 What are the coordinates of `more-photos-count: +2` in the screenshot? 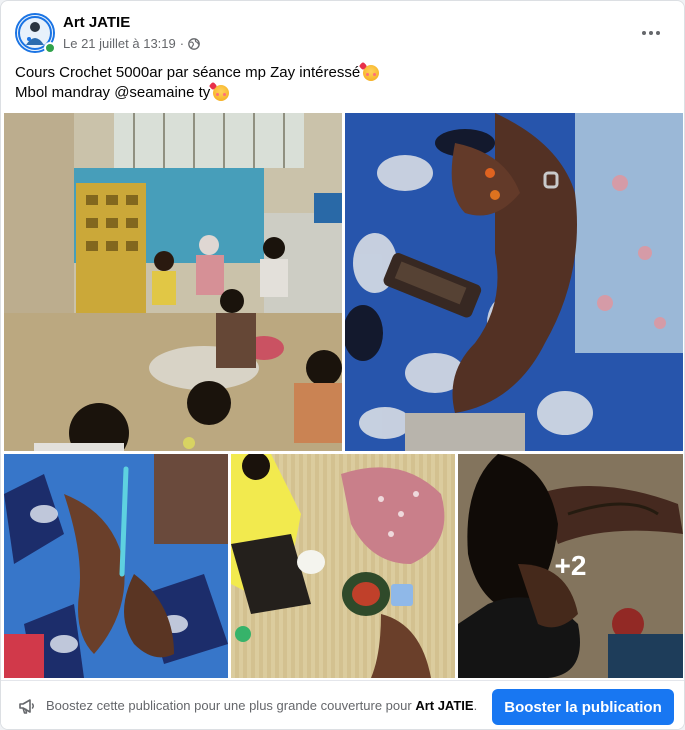 It's located at (570, 565).